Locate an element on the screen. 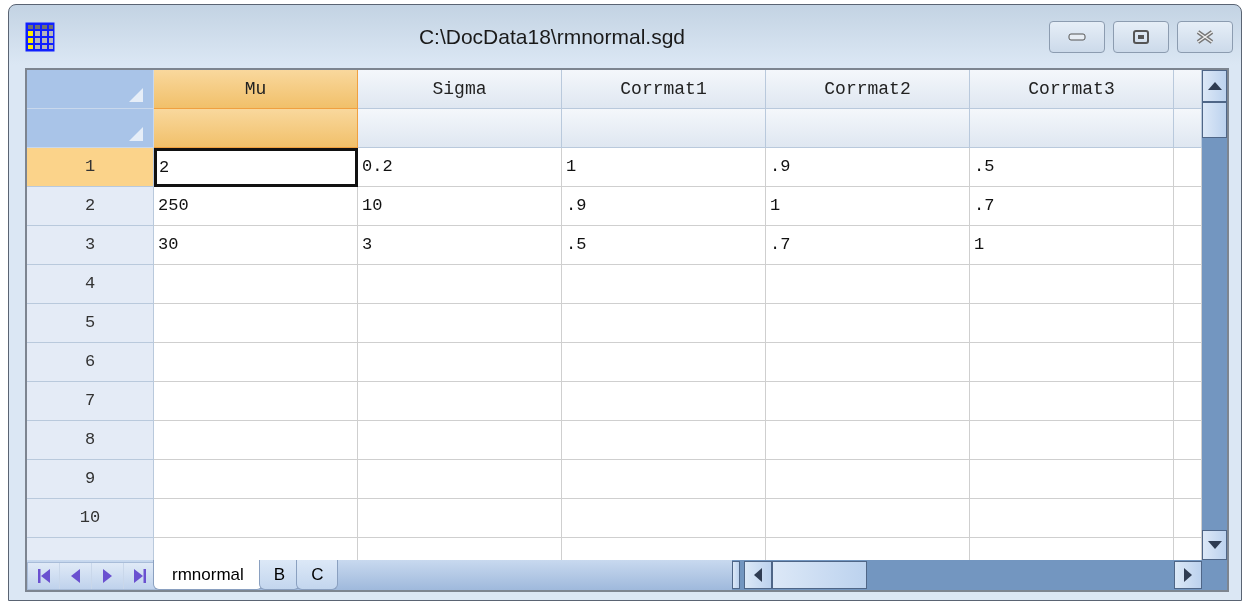 The width and height of the screenshot is (1250, 607). window-title: C:\DocData18\rmnormal.sgd is located at coordinates (552, 36).